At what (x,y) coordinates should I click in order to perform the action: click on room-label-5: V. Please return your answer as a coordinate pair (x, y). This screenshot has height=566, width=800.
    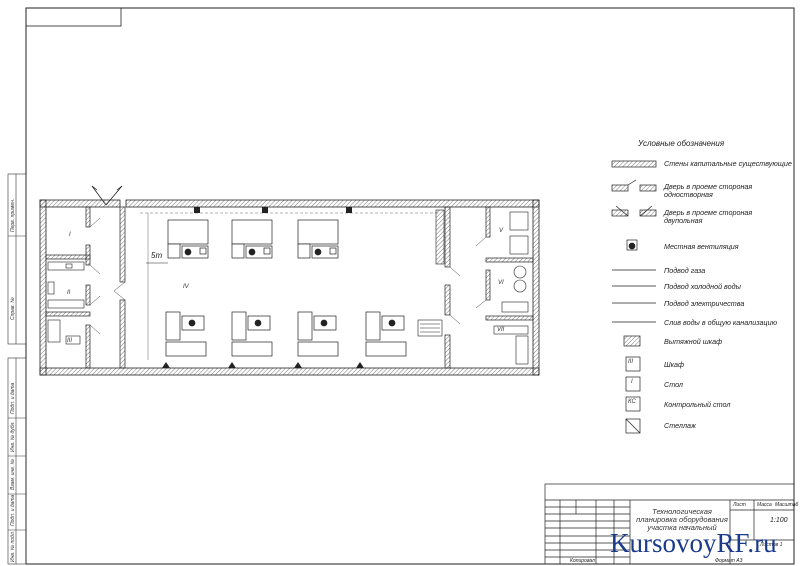
    Looking at the image, I should click on (501, 231).